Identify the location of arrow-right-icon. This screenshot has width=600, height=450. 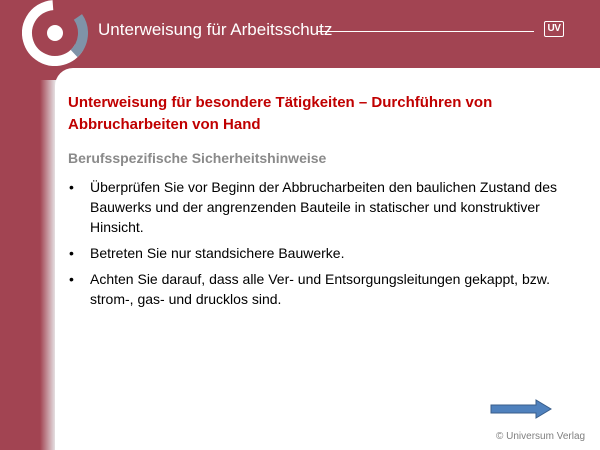
(521, 409).